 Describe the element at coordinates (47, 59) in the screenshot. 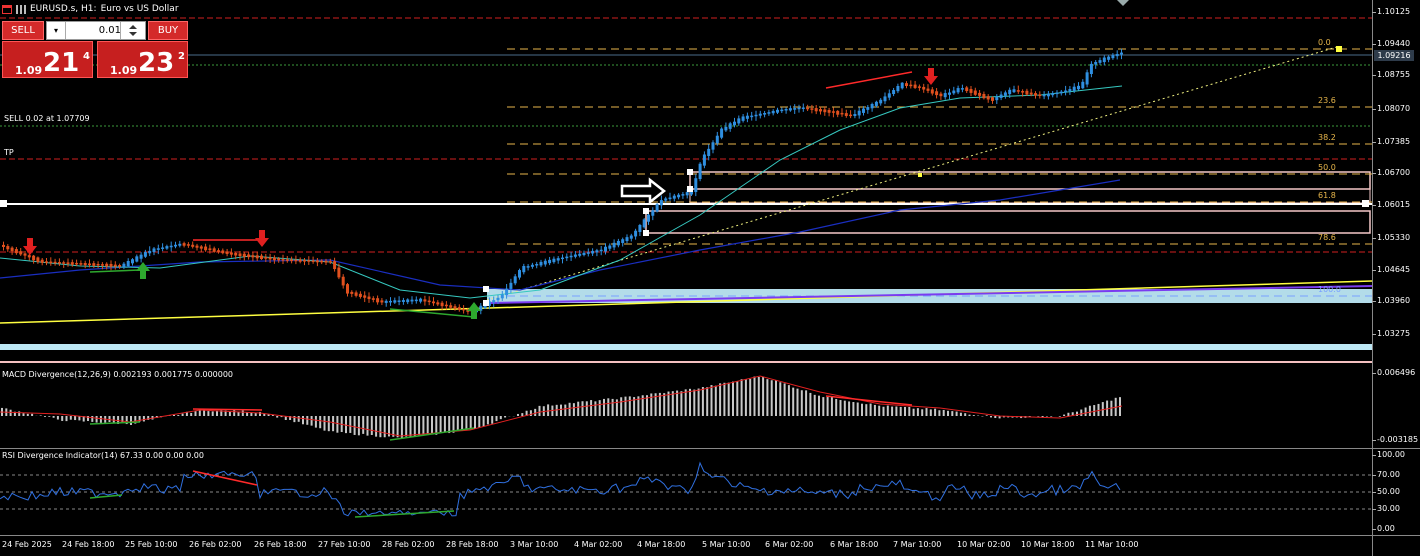

I see `sell-quote: 1.09 21 4` at that location.